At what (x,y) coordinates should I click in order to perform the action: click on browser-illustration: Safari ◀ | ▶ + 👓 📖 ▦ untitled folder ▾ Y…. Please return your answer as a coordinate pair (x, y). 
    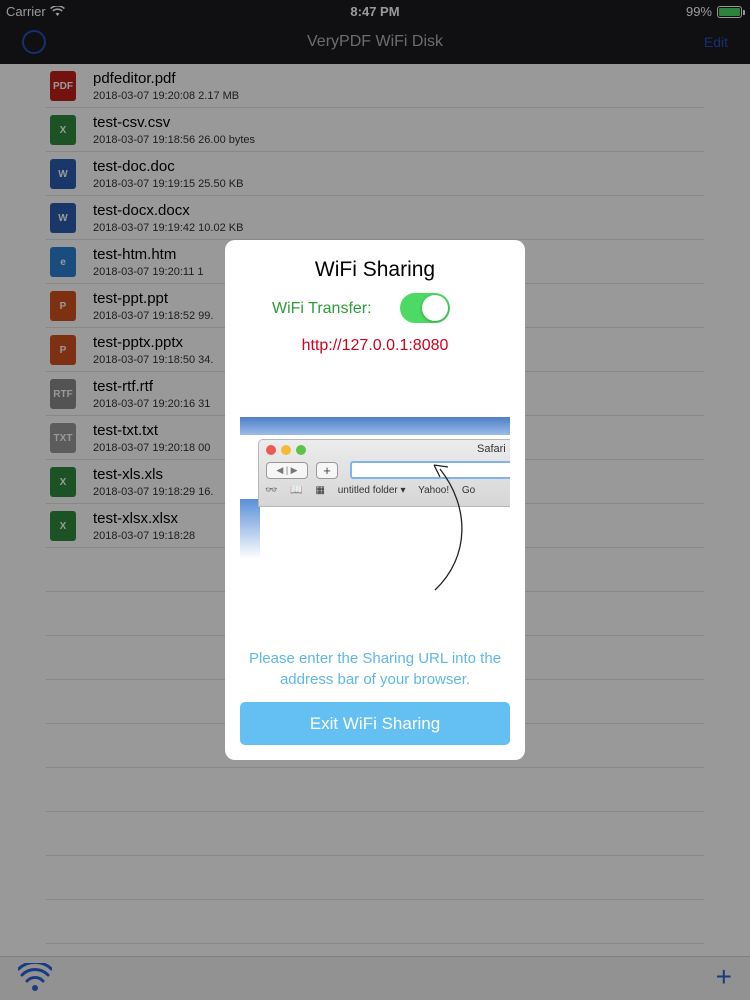
    Looking at the image, I should click on (375, 519).